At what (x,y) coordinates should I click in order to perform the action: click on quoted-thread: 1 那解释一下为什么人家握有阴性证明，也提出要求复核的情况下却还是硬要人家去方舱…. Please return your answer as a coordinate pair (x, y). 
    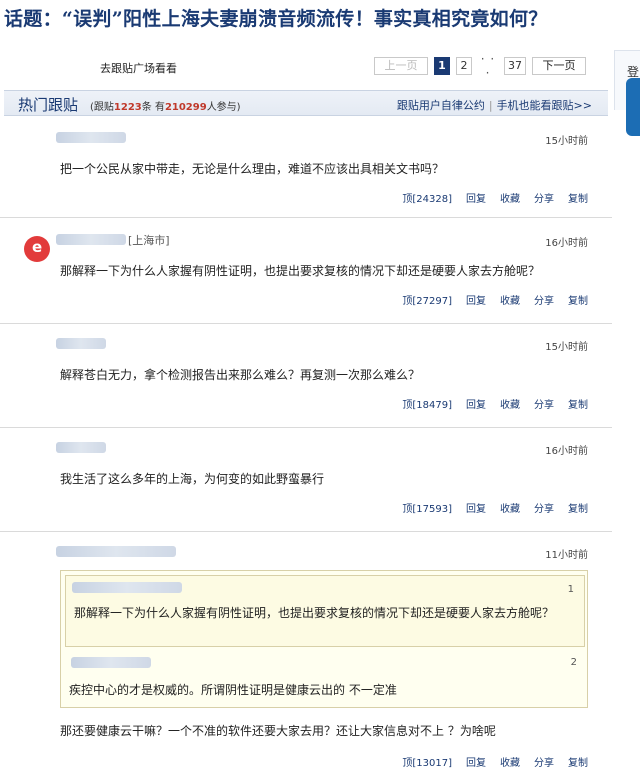
    Looking at the image, I should click on (324, 639).